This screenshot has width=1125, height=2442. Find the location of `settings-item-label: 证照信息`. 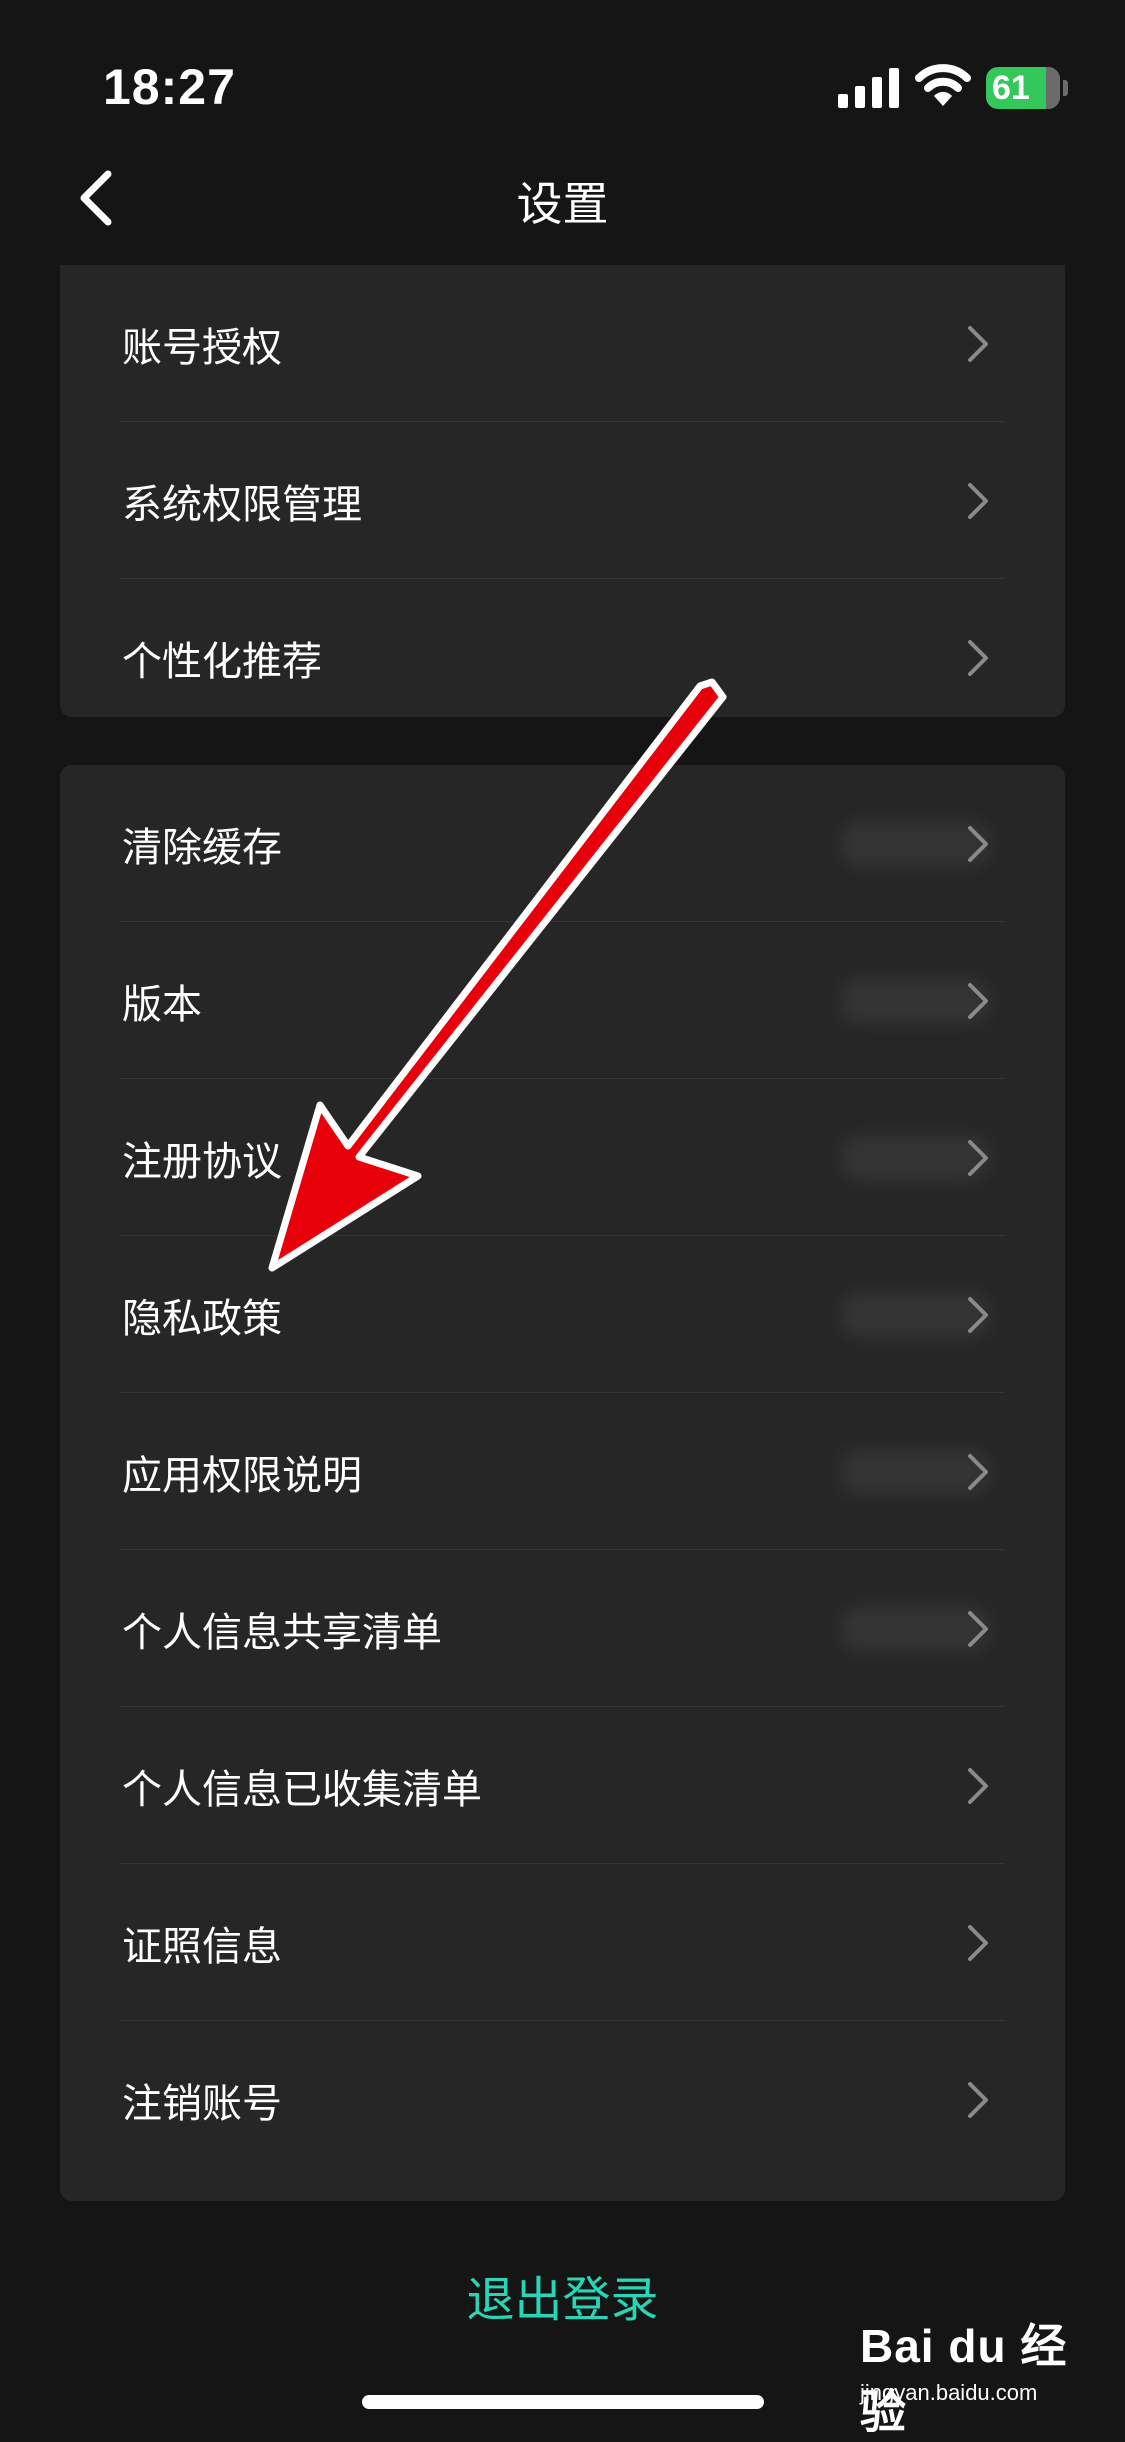

settings-item-label: 证照信息 is located at coordinates (202, 1946).